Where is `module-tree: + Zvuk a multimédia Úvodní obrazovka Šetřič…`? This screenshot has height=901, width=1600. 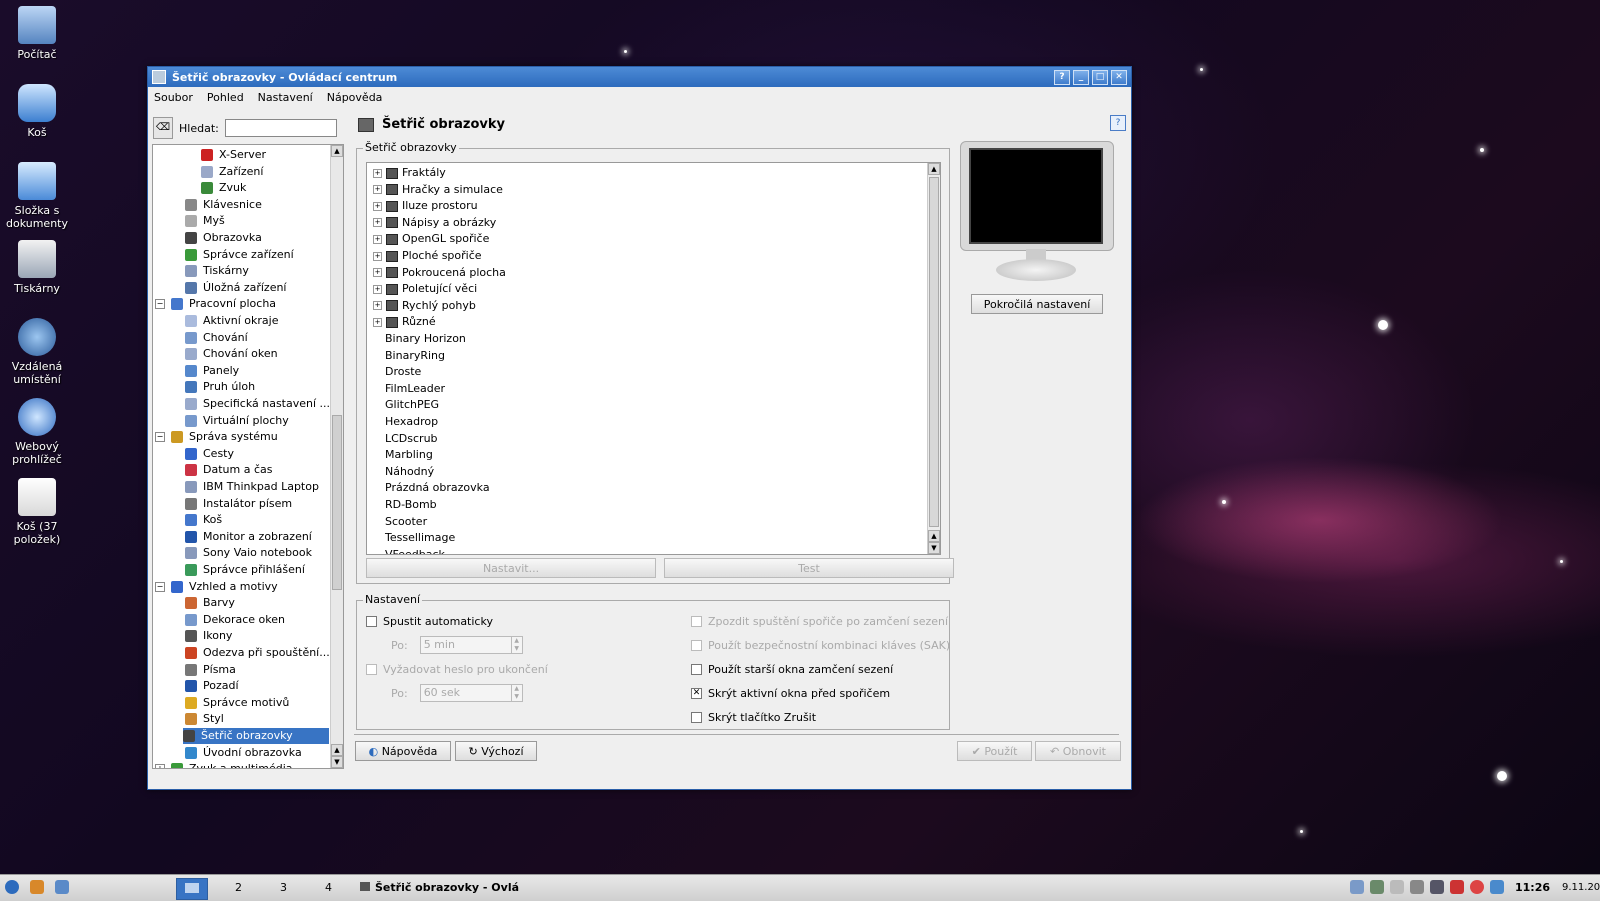
module-tree: + Zvuk a multimédia Úvodní obrazovka Šetřič… is located at coordinates (248, 456).